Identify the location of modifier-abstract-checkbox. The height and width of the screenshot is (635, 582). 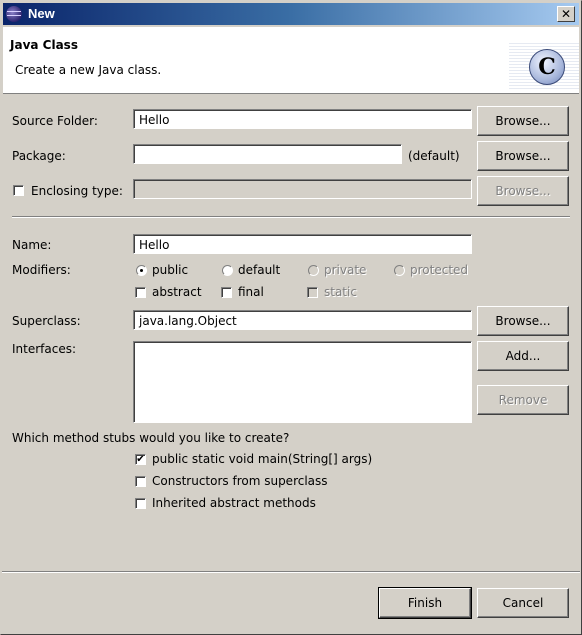
(140, 292).